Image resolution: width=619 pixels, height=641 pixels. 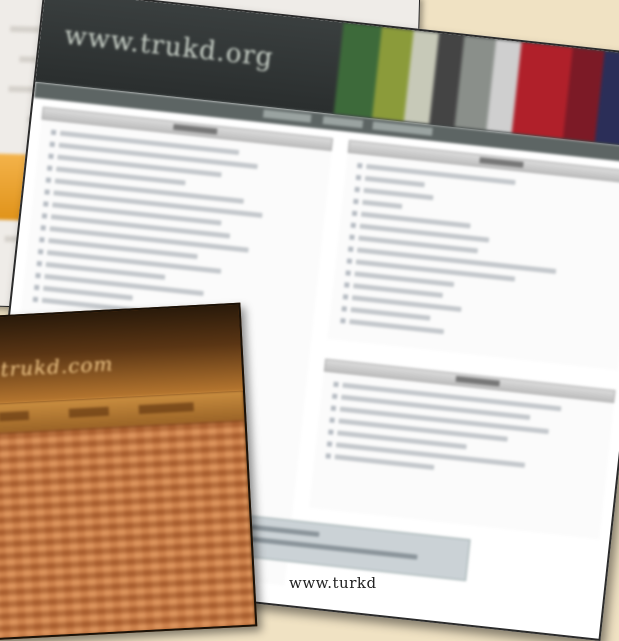 What do you see at coordinates (57, 366) in the screenshot?
I see `orange-site-title: trukd.com` at bounding box center [57, 366].